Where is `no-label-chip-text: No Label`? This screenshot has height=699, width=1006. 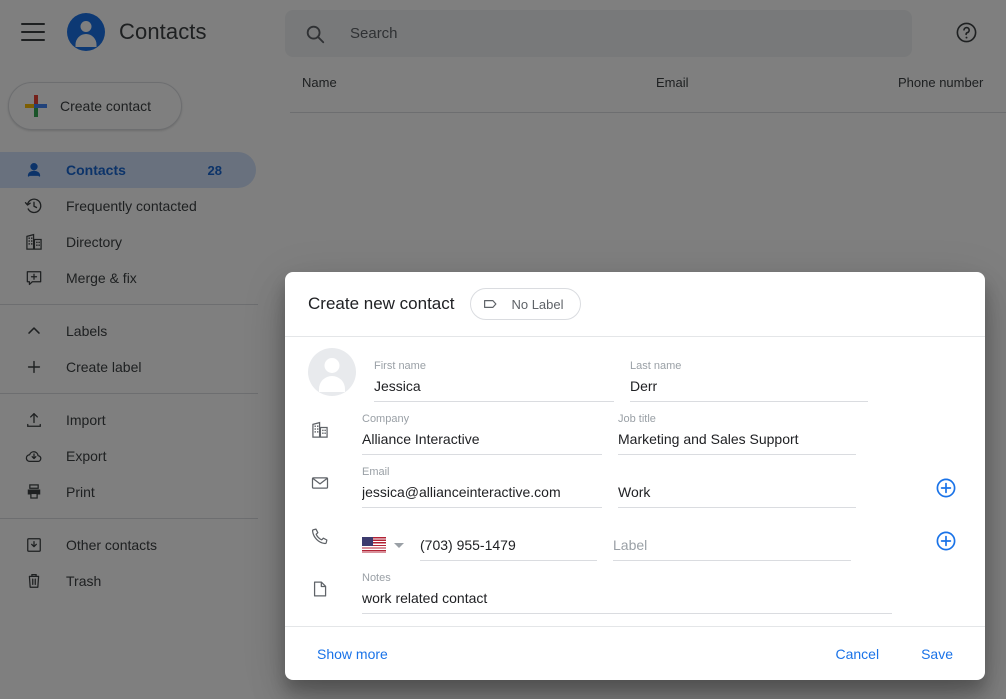 no-label-chip-text: No Label is located at coordinates (537, 304).